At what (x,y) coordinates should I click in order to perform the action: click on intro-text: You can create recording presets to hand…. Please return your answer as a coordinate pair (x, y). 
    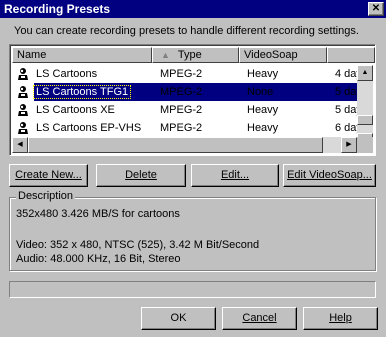
    Looking at the image, I should click on (186, 31).